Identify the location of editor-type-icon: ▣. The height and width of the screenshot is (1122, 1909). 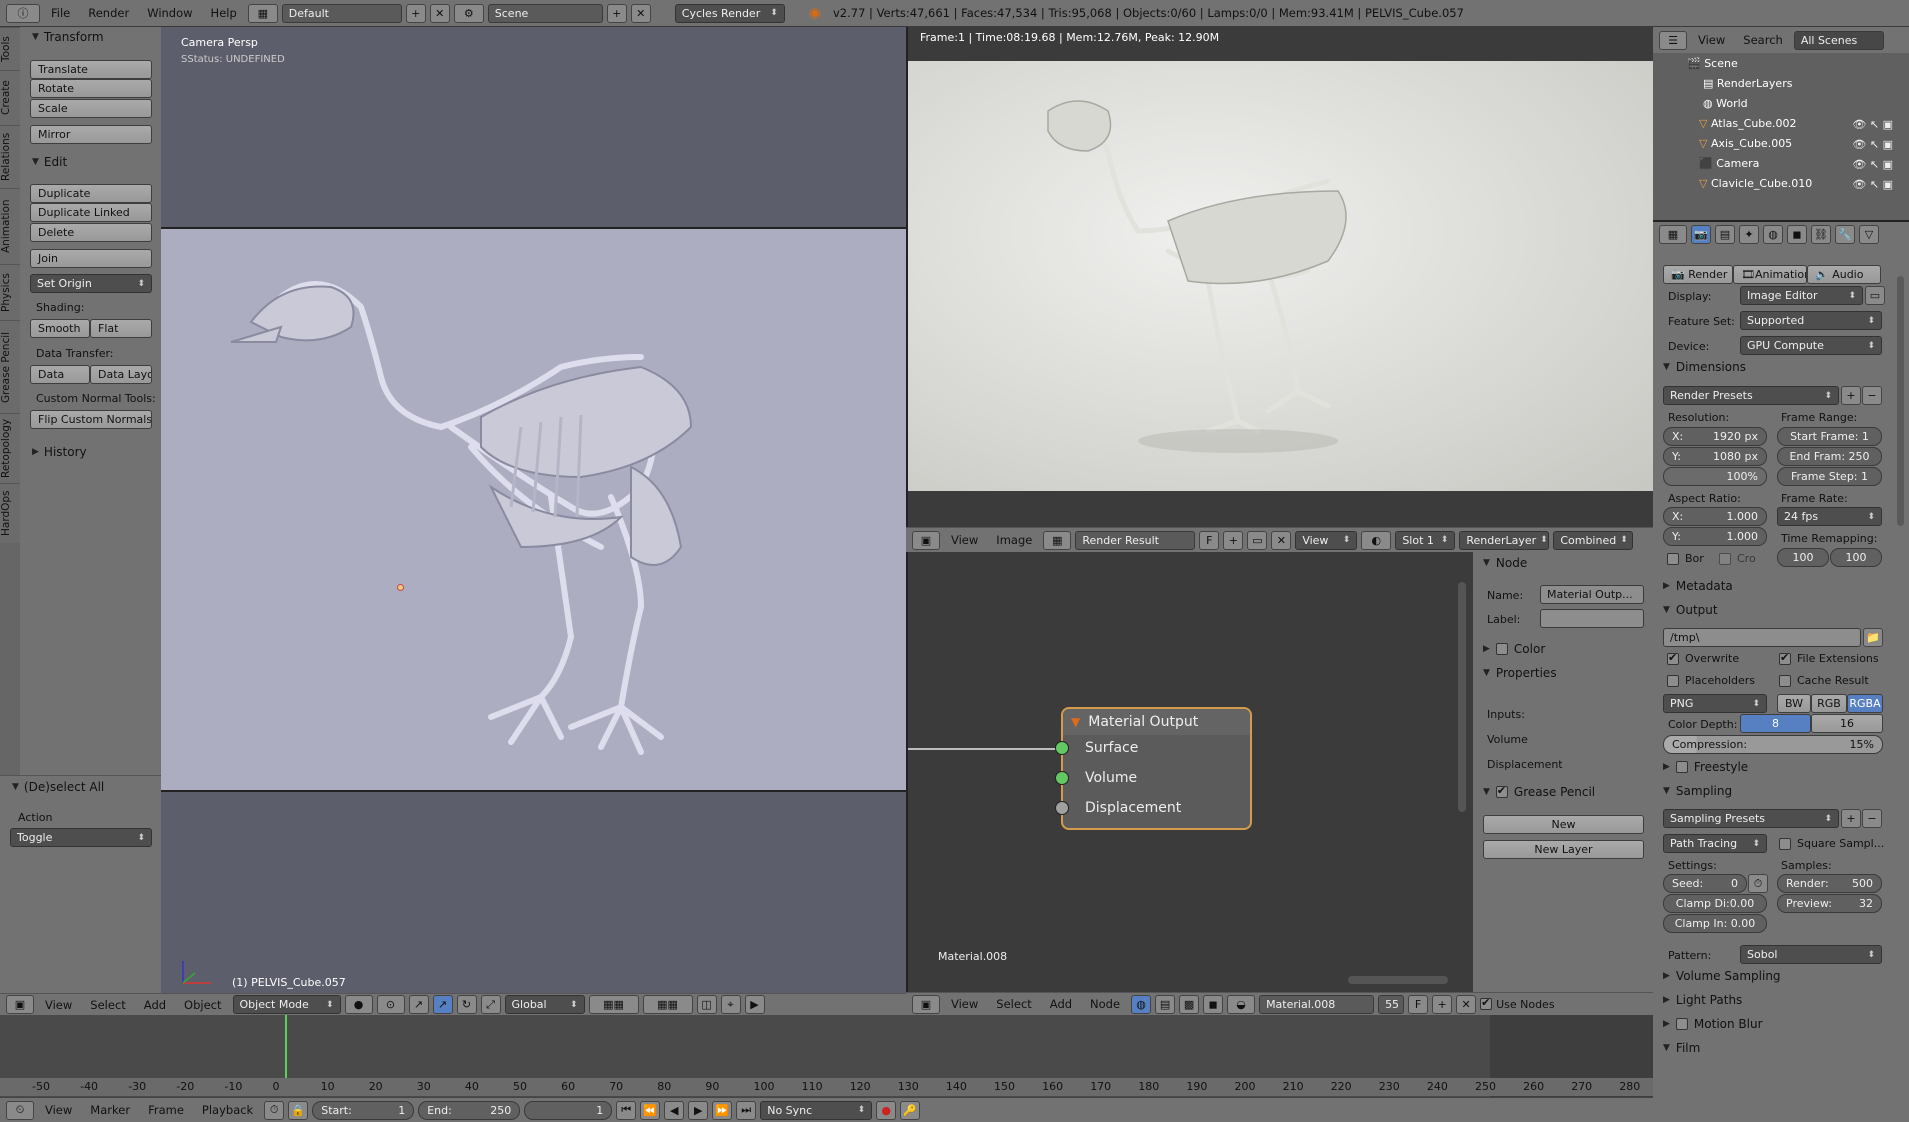
(20, 1004).